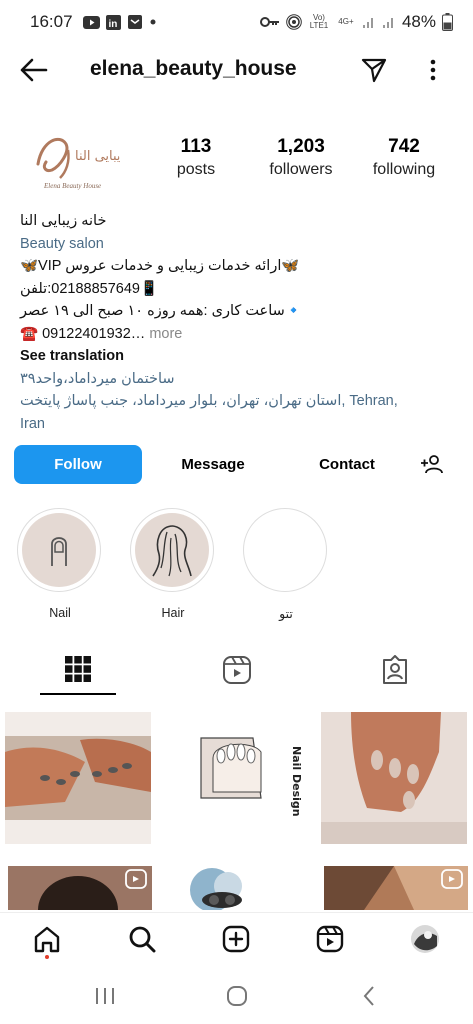 This screenshot has height=1024, width=473. I want to click on highlight-tattoo-label: تتو, so click(286, 614).